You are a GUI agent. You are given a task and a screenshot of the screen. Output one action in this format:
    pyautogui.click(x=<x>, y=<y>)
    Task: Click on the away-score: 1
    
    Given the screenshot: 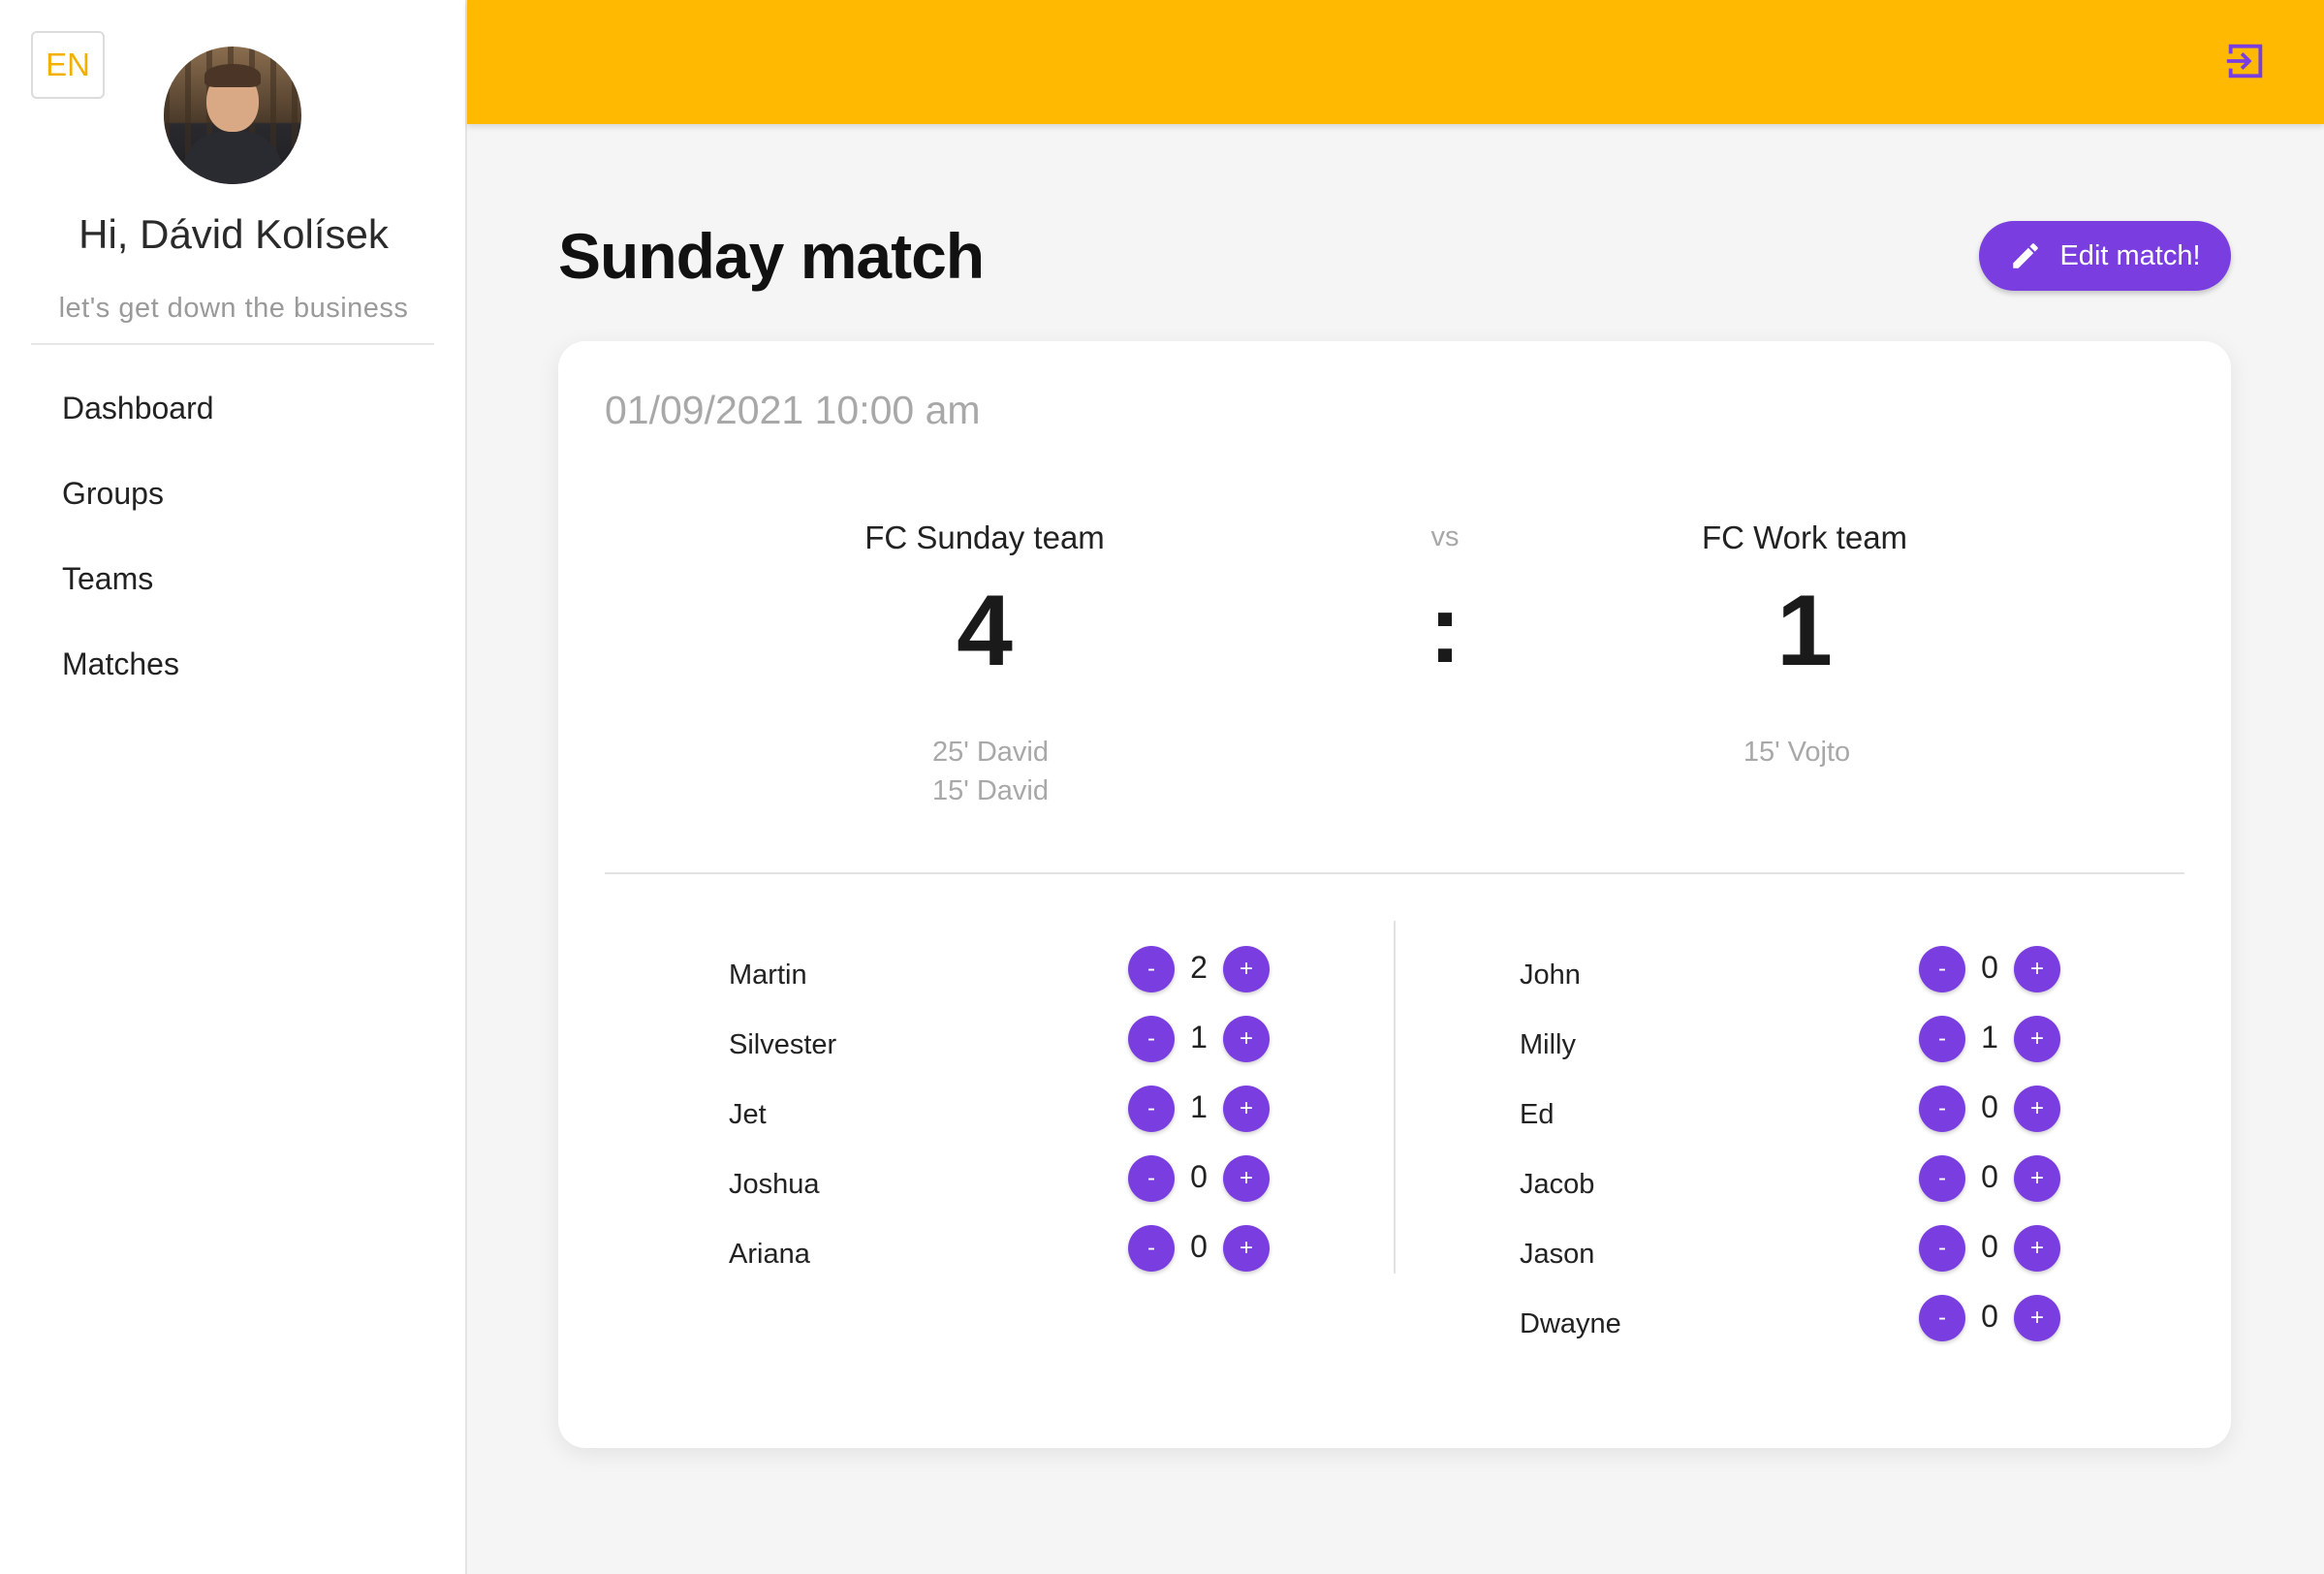 What is the action you would take?
    pyautogui.click(x=1805, y=631)
    